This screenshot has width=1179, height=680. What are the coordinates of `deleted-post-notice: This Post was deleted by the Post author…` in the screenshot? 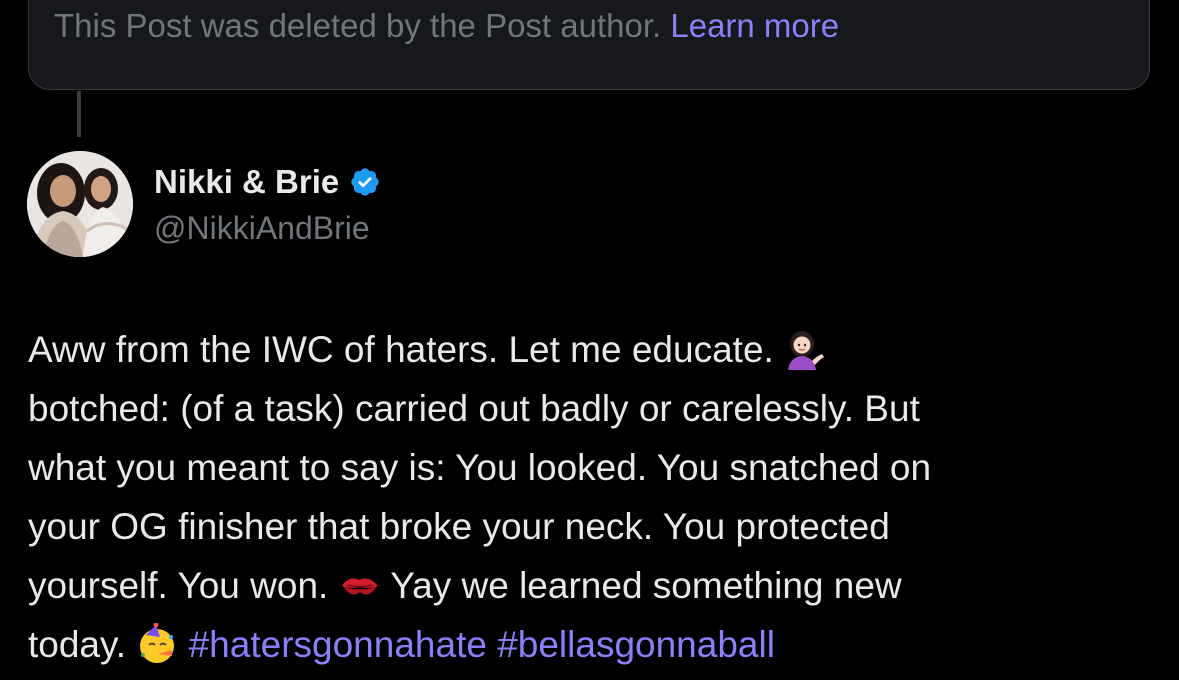 It's located at (446, 26).